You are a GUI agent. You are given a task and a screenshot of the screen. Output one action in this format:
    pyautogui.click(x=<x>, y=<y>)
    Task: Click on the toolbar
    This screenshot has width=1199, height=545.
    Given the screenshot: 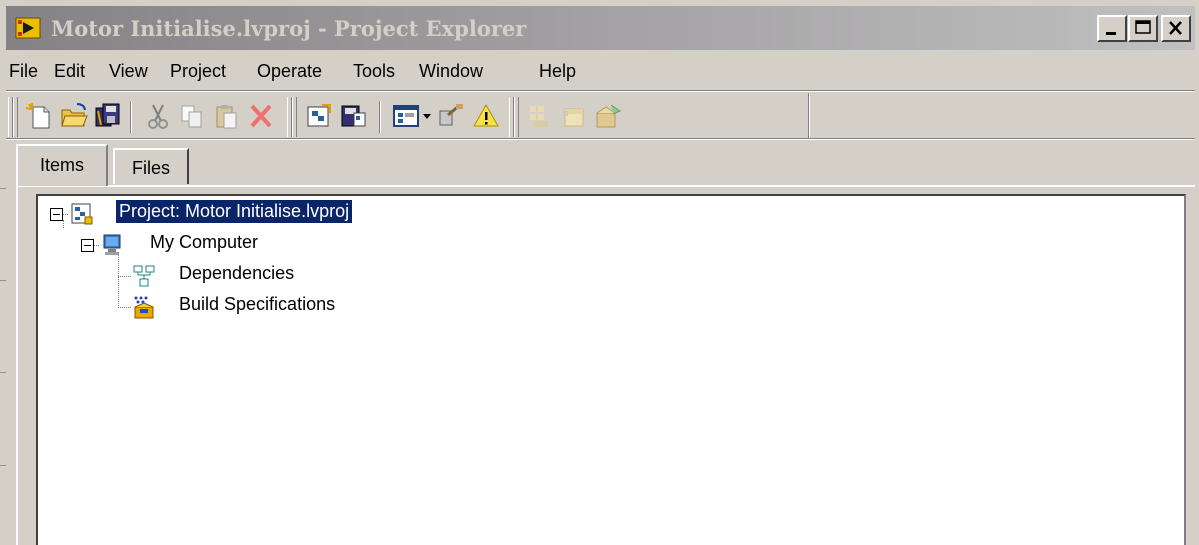 What is the action you would take?
    pyautogui.click(x=407, y=116)
    